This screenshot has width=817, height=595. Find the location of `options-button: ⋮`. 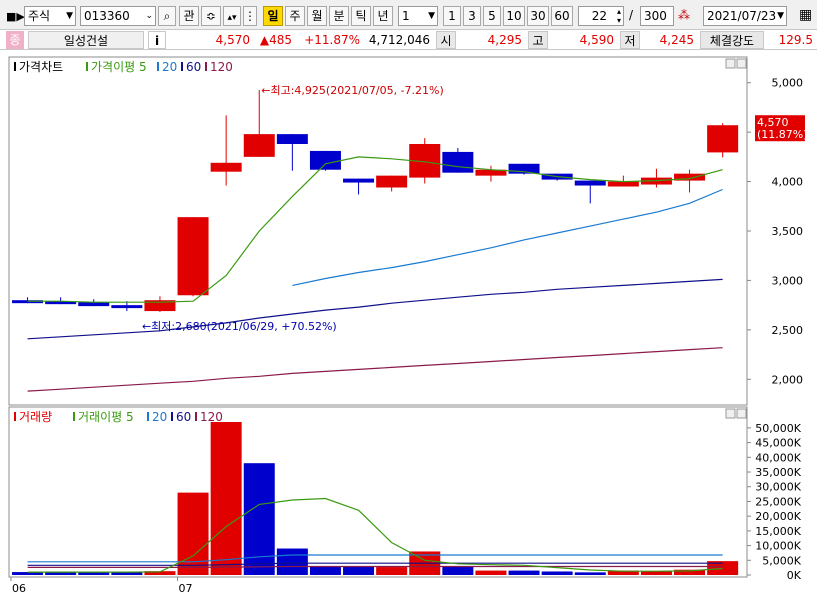

options-button: ⋮ is located at coordinates (250, 16).